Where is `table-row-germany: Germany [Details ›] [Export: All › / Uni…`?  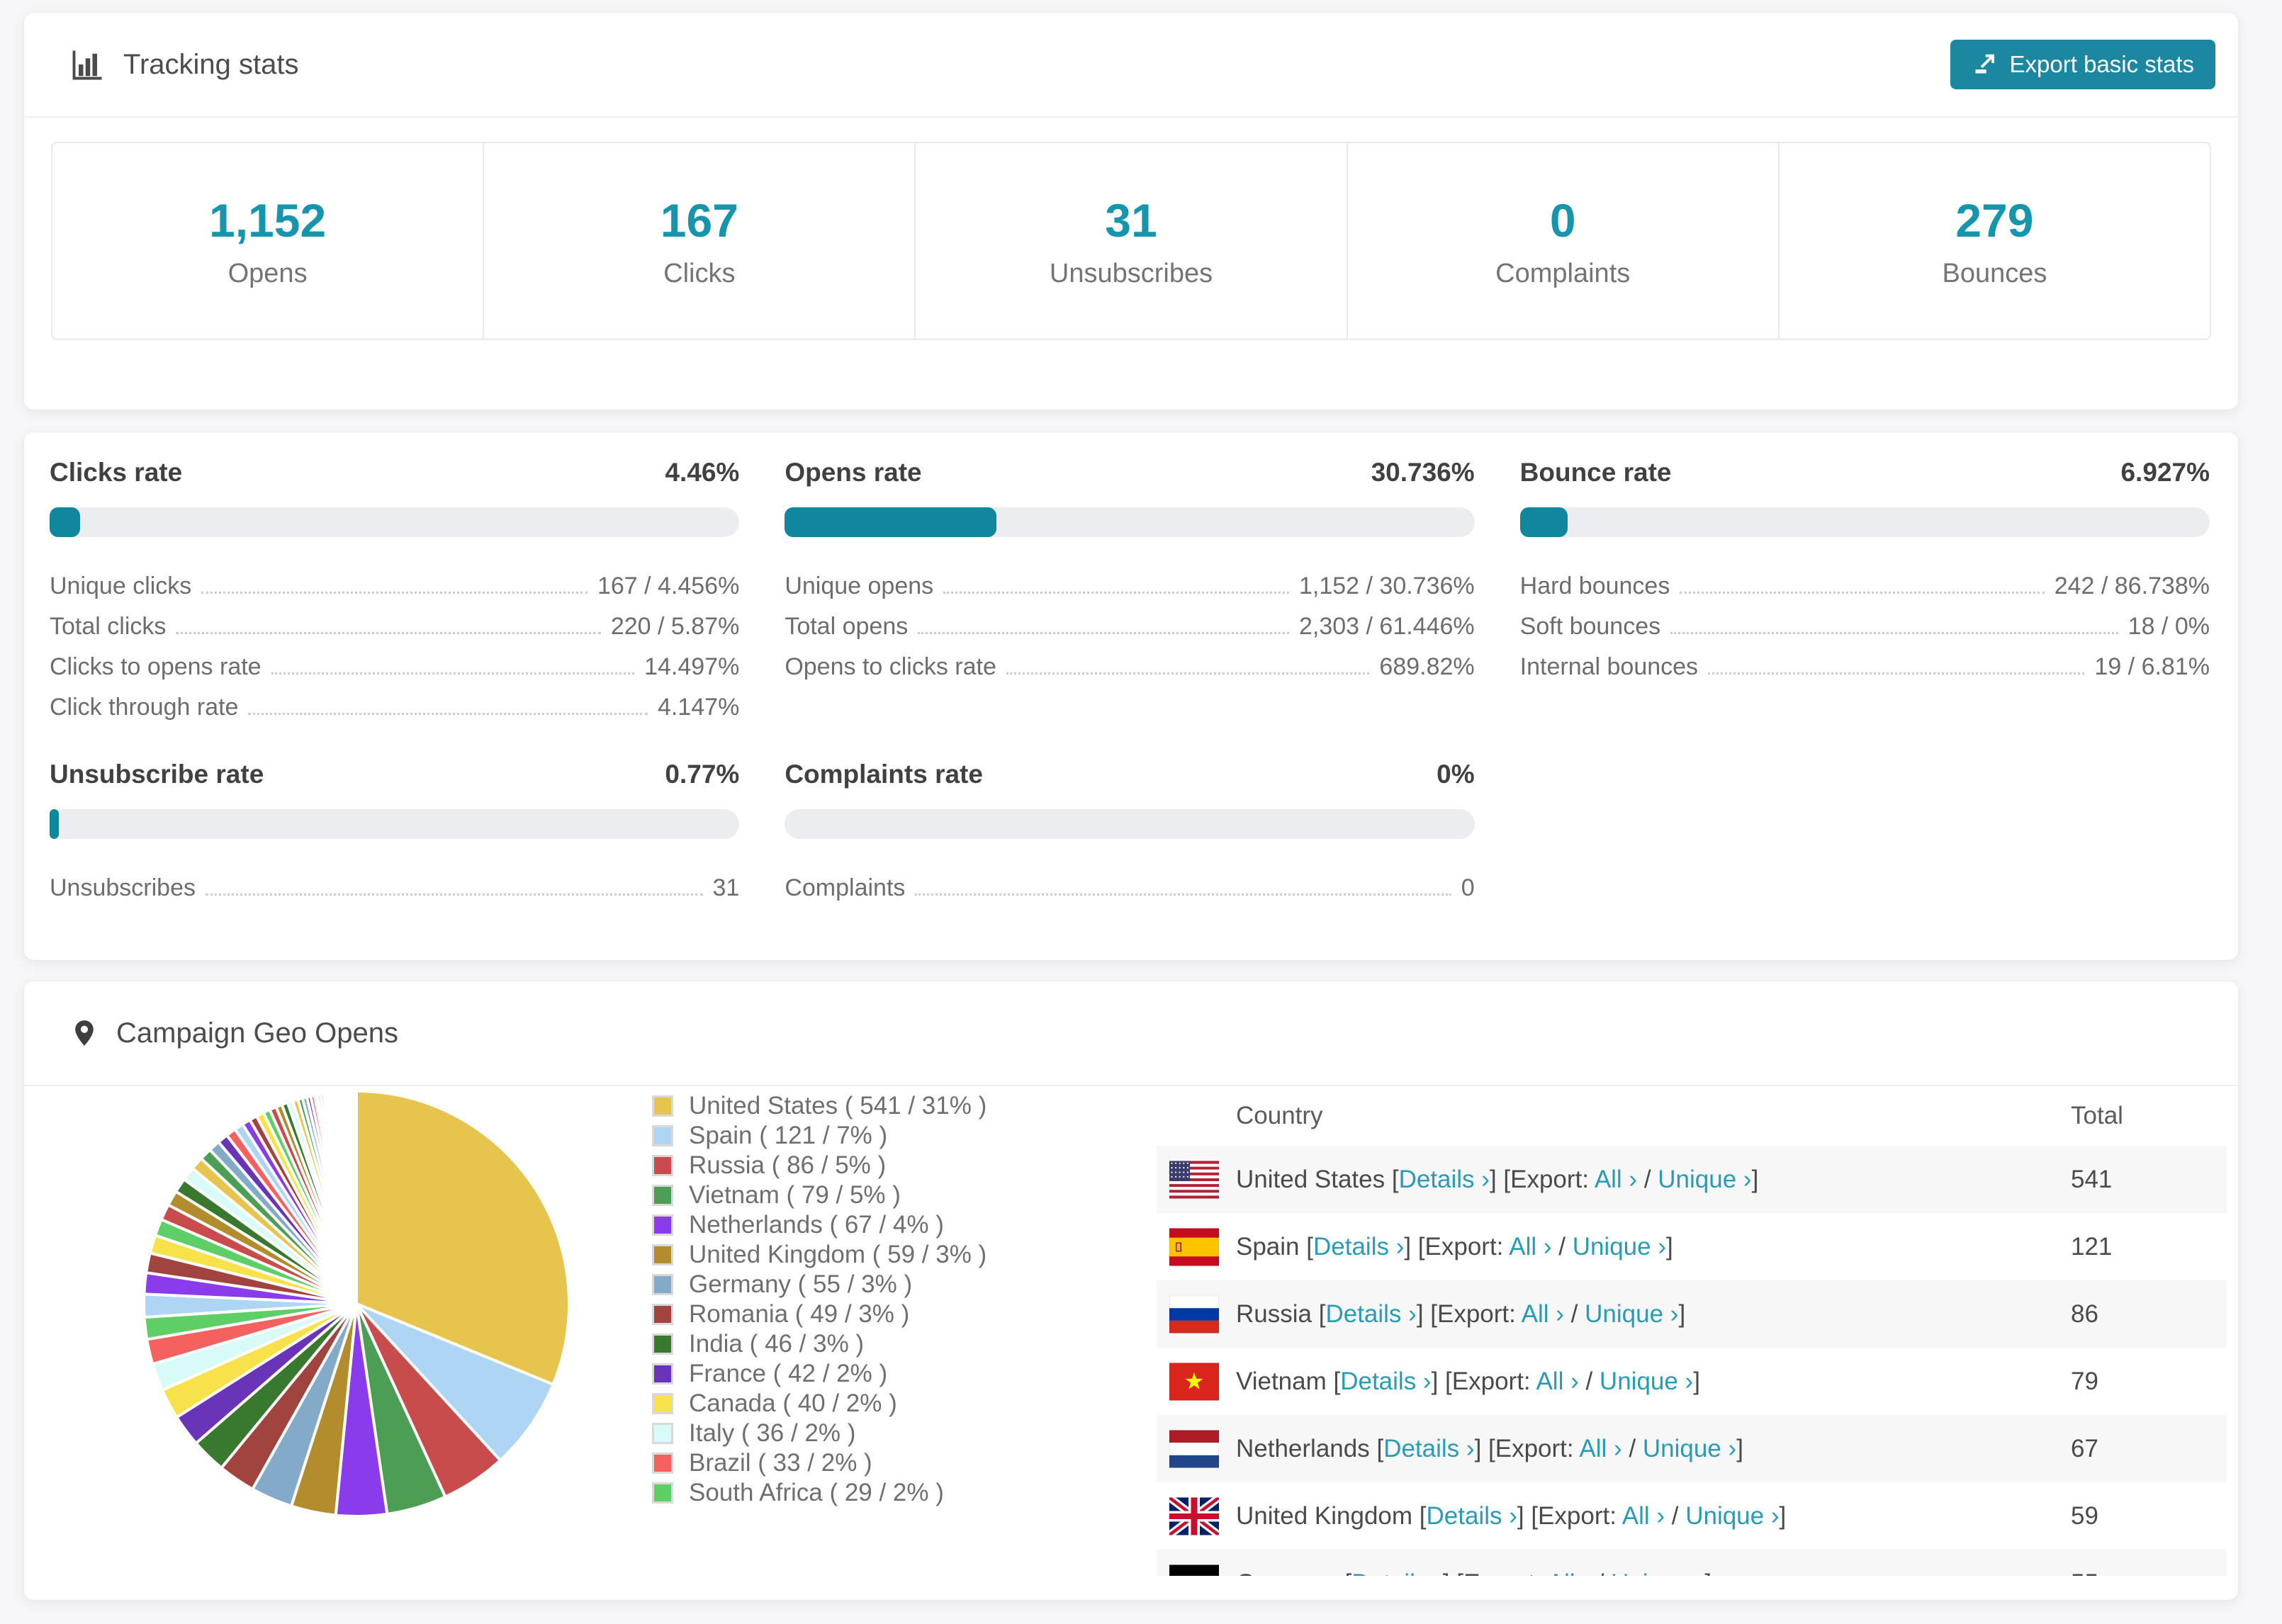
table-row-germany: Germany [Details ›] [Export: All › / Uni… is located at coordinates (1692, 1563).